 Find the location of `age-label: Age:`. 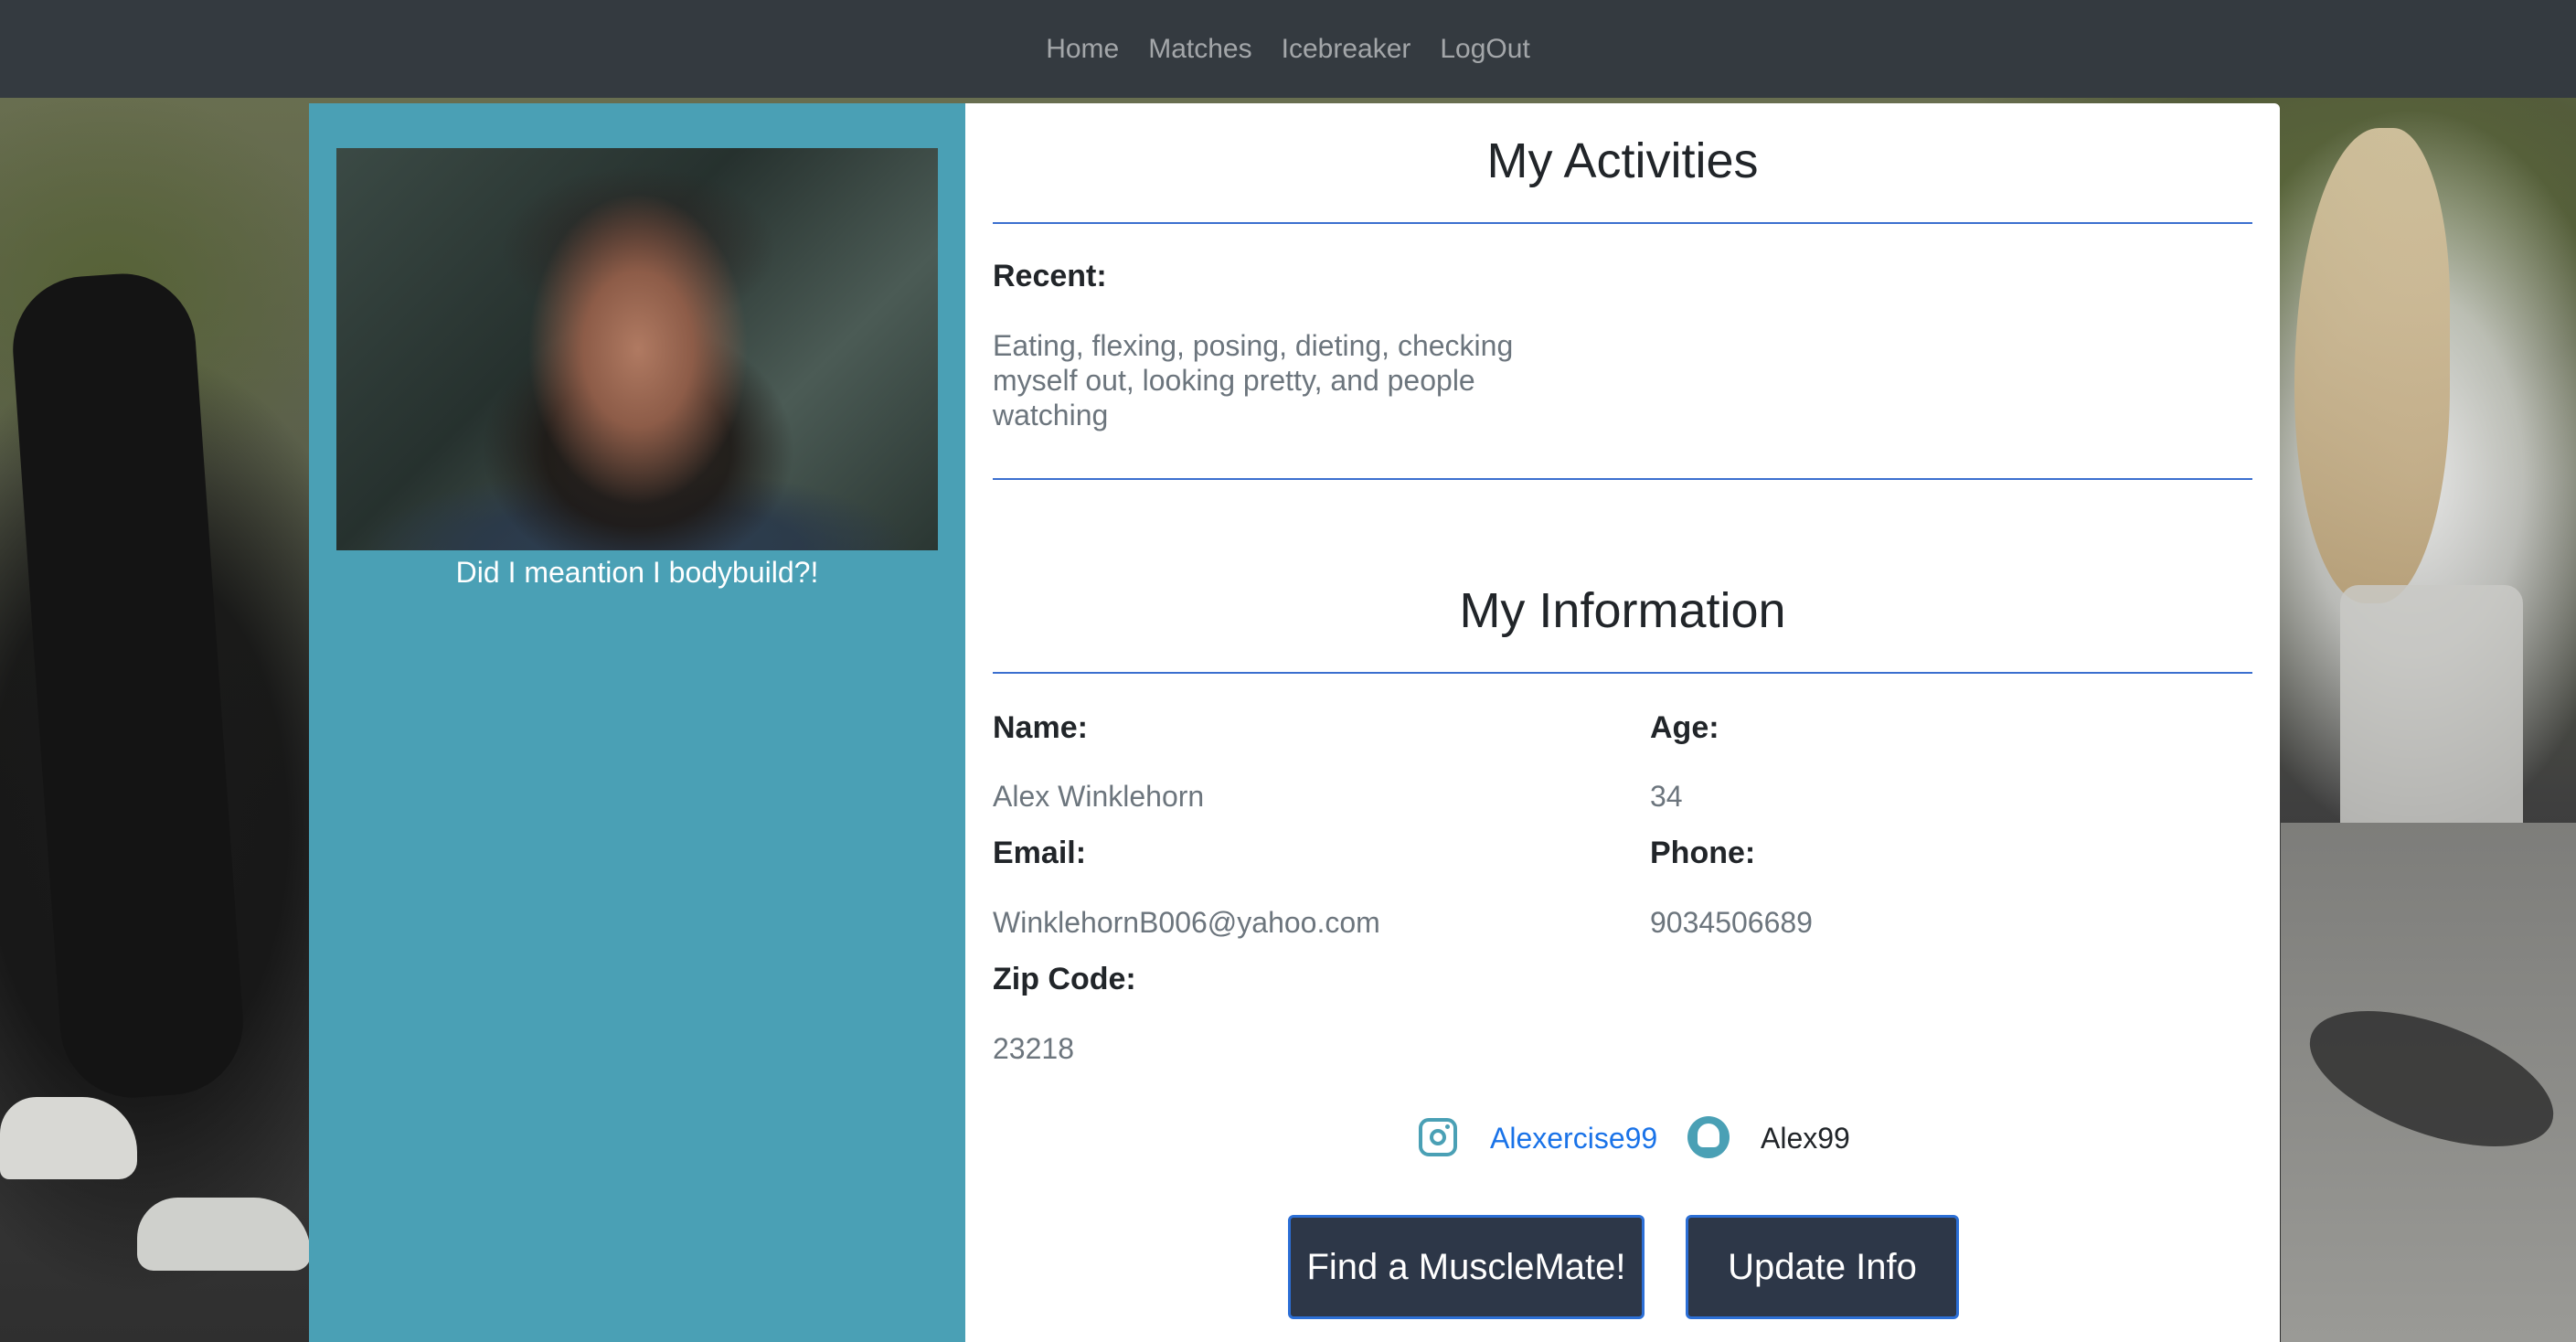

age-label: Age: is located at coordinates (1684, 728).